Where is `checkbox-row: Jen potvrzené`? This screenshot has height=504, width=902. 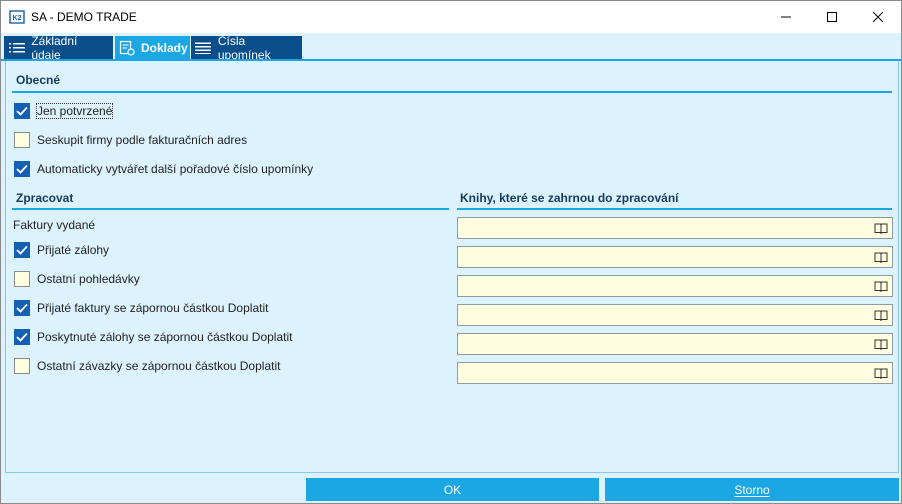
checkbox-row: Jen potvrzené is located at coordinates (64, 111).